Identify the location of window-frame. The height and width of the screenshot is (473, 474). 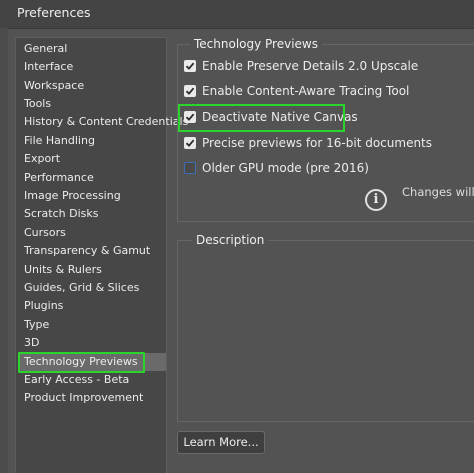
(4, 250).